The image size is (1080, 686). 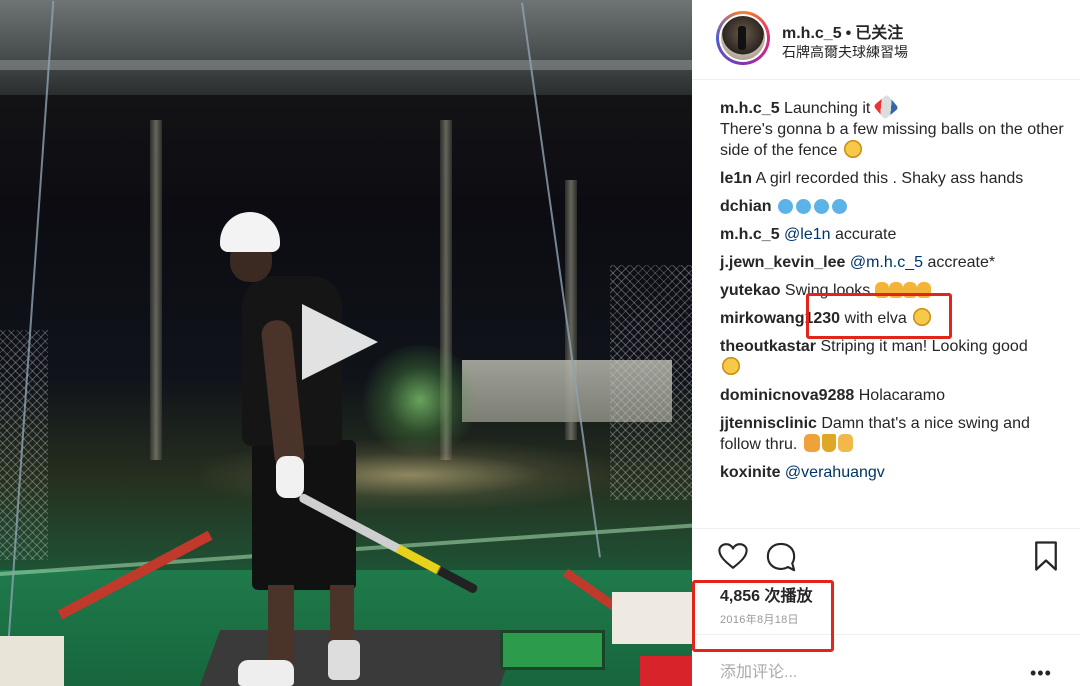 I want to click on comment-mention: @m.h.c_5, so click(x=886, y=262).